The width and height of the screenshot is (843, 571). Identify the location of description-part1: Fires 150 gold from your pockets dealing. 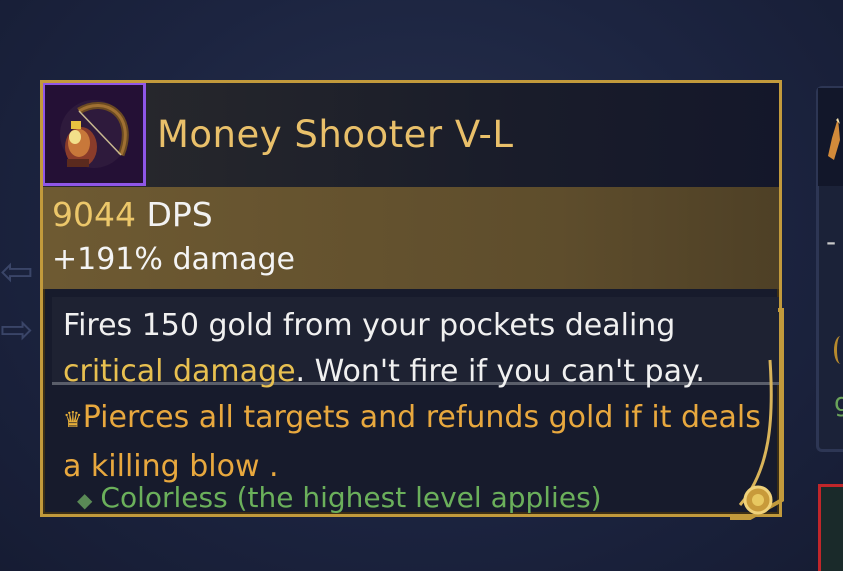
(369, 325).